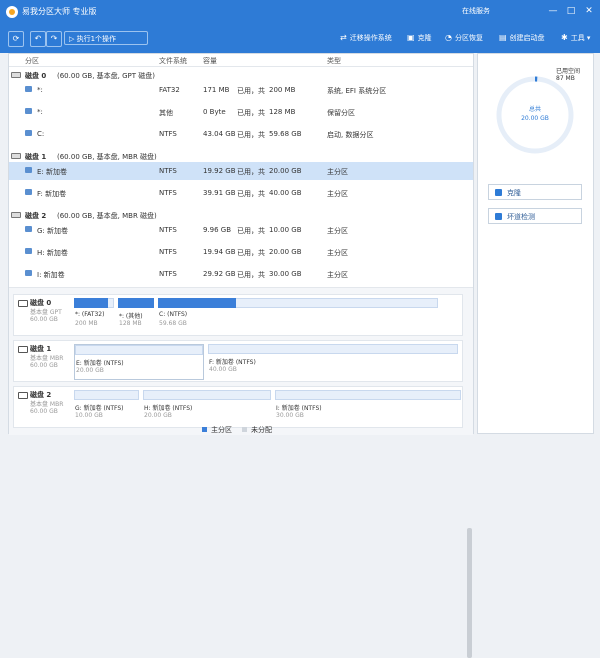 This screenshot has width=600, height=658. What do you see at coordinates (216, 90) in the screenshot?
I see `partition-used: 171 MB` at bounding box center [216, 90].